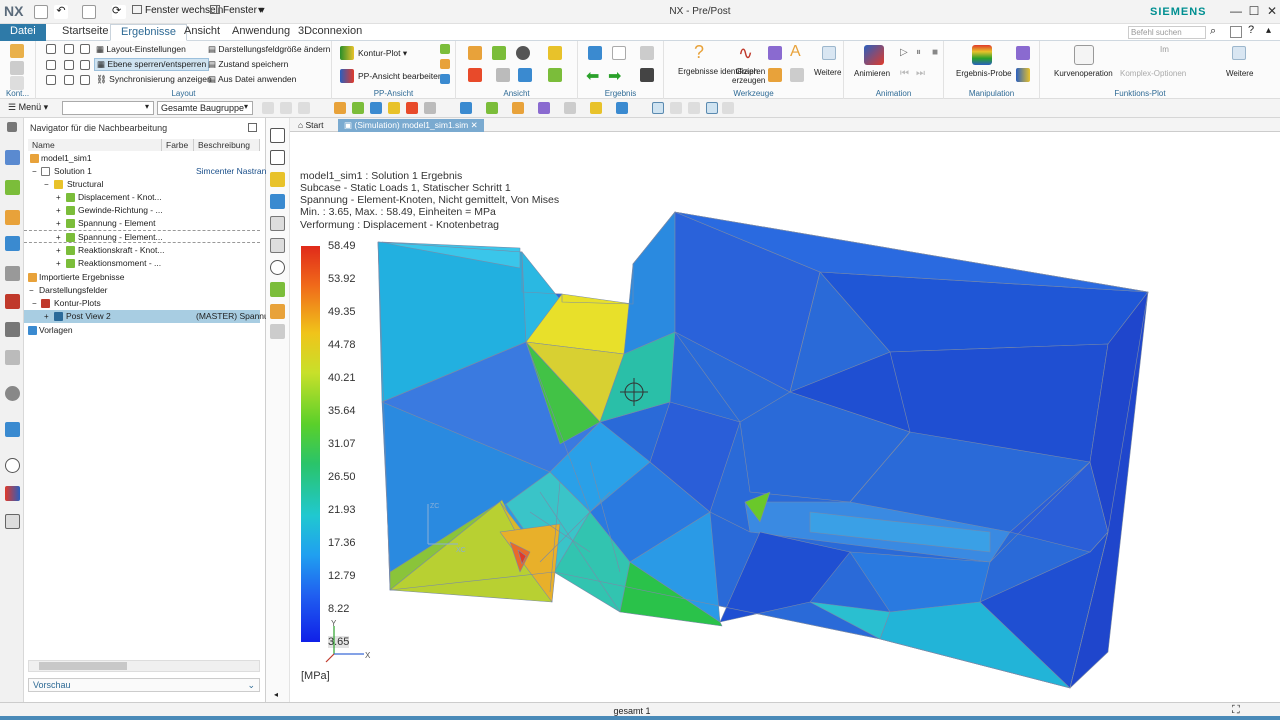 Image resolution: width=1280 pixels, height=720 pixels. I want to click on tree-row: + Spannung - Element, so click(142, 223).